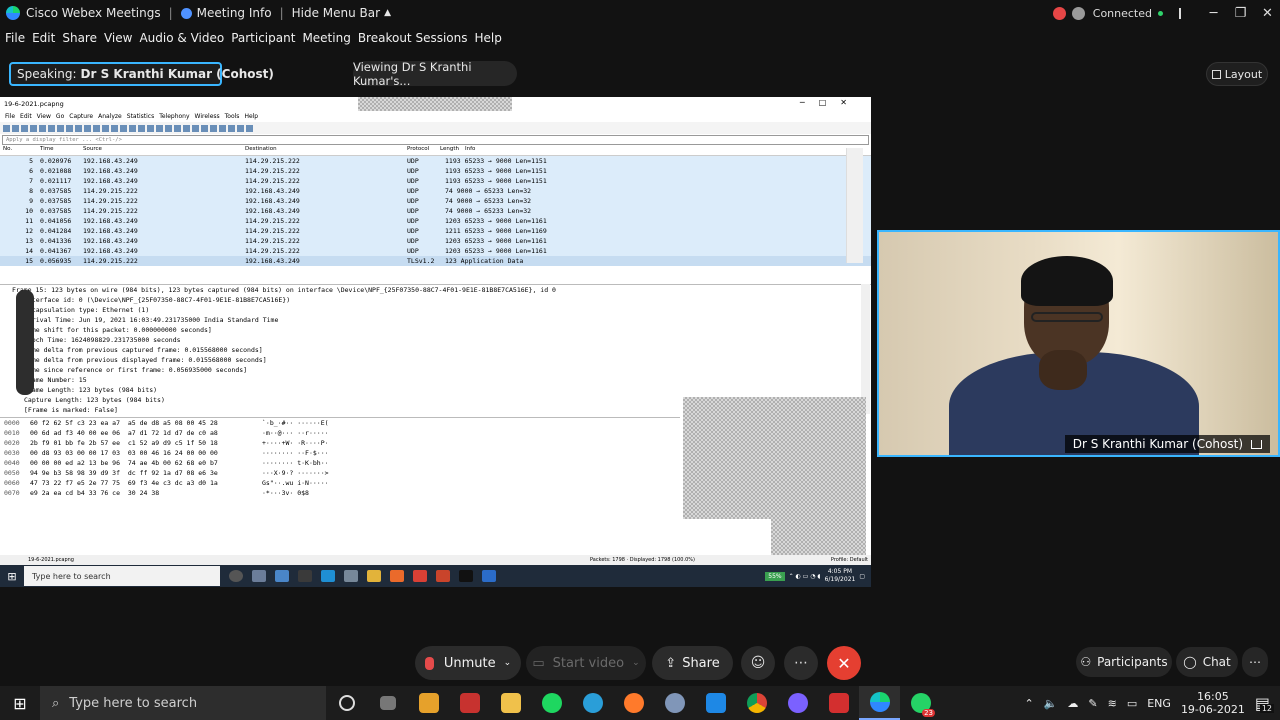 Image resolution: width=1280 pixels, height=720 pixels. Describe the element at coordinates (234, 13) in the screenshot. I see `meeting-info-button: Meeting Info` at that location.